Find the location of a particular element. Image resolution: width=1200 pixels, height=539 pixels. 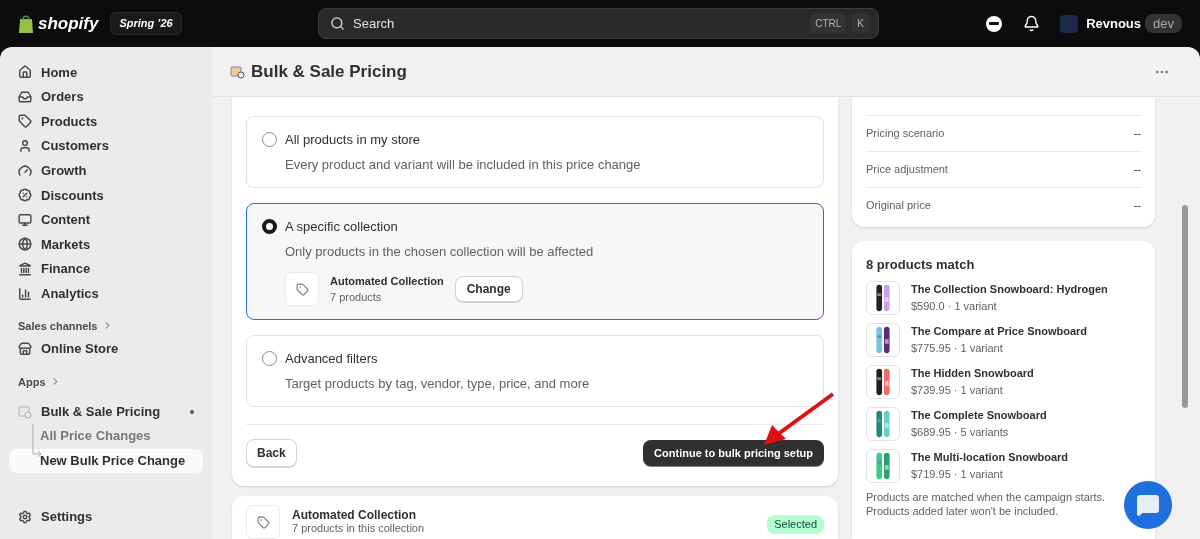

product-name: The Compare at Price Snowboard is located at coordinates (999, 331).